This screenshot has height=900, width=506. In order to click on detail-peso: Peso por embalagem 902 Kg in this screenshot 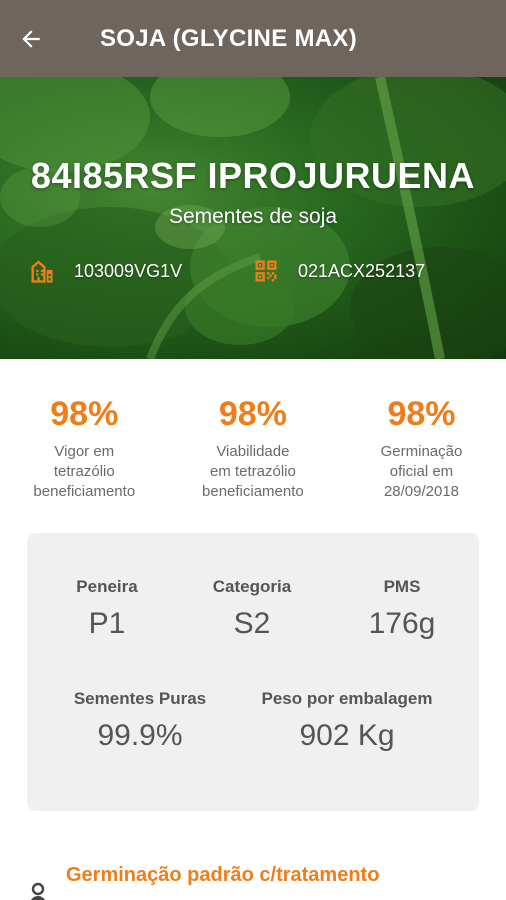, I will do `click(347, 721)`.